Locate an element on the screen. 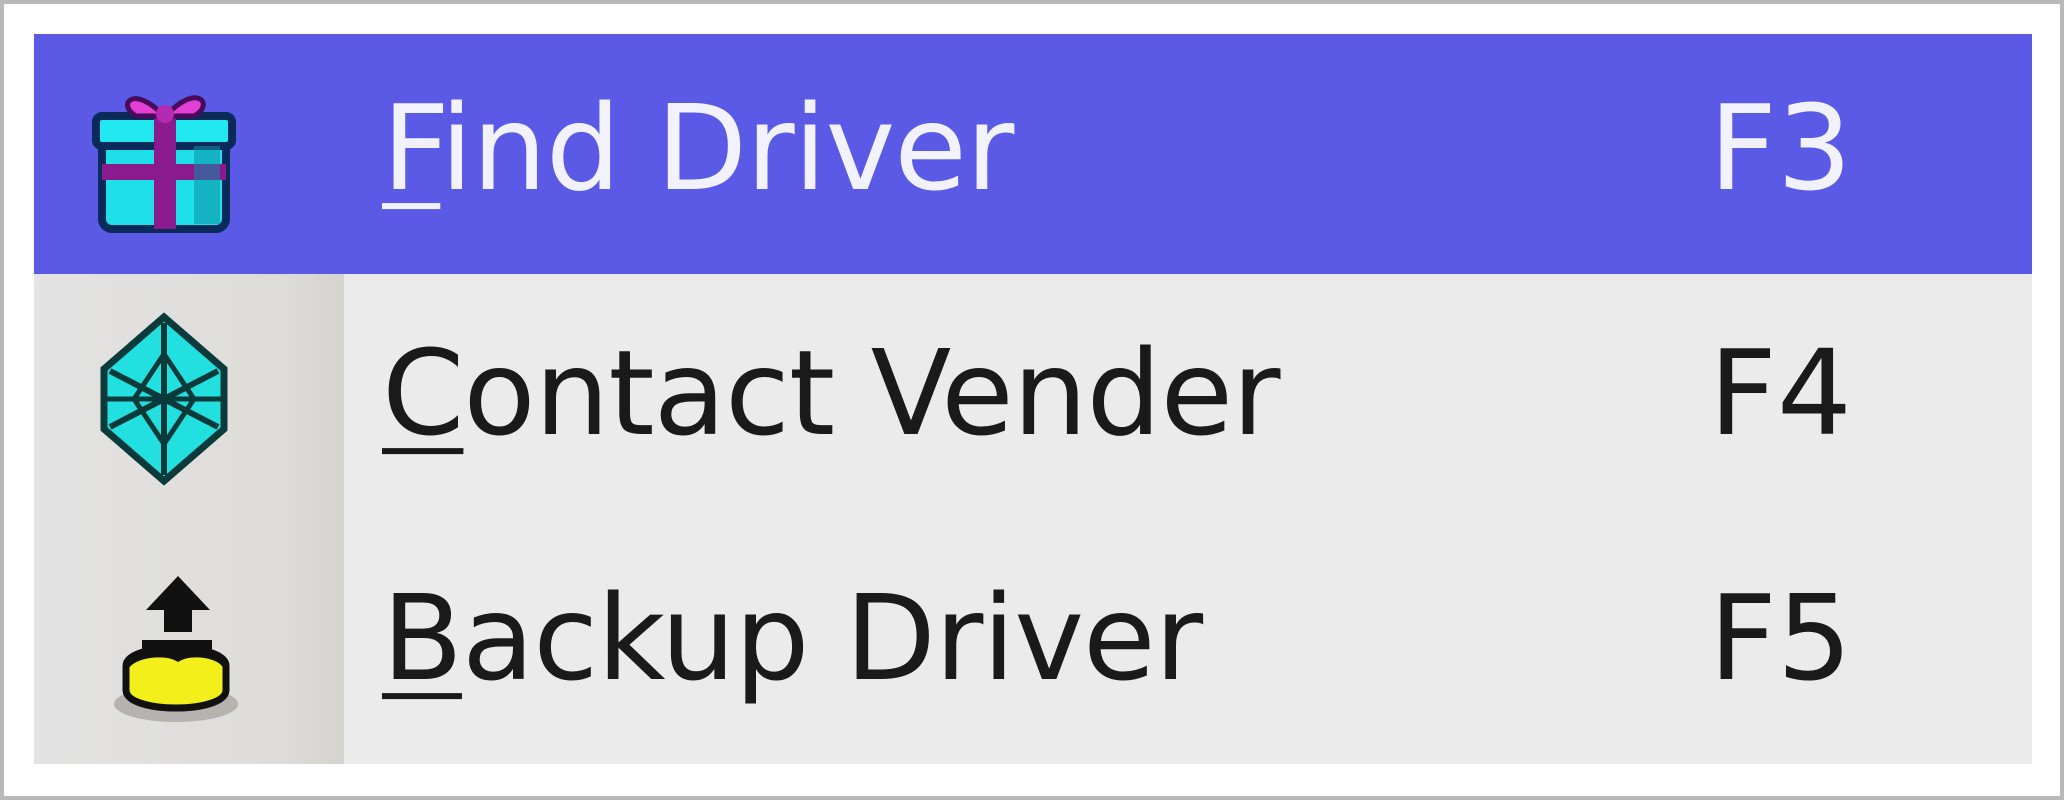 Image resolution: width=2064 pixels, height=800 pixels. mnemonic-letter: F is located at coordinates (411, 148).